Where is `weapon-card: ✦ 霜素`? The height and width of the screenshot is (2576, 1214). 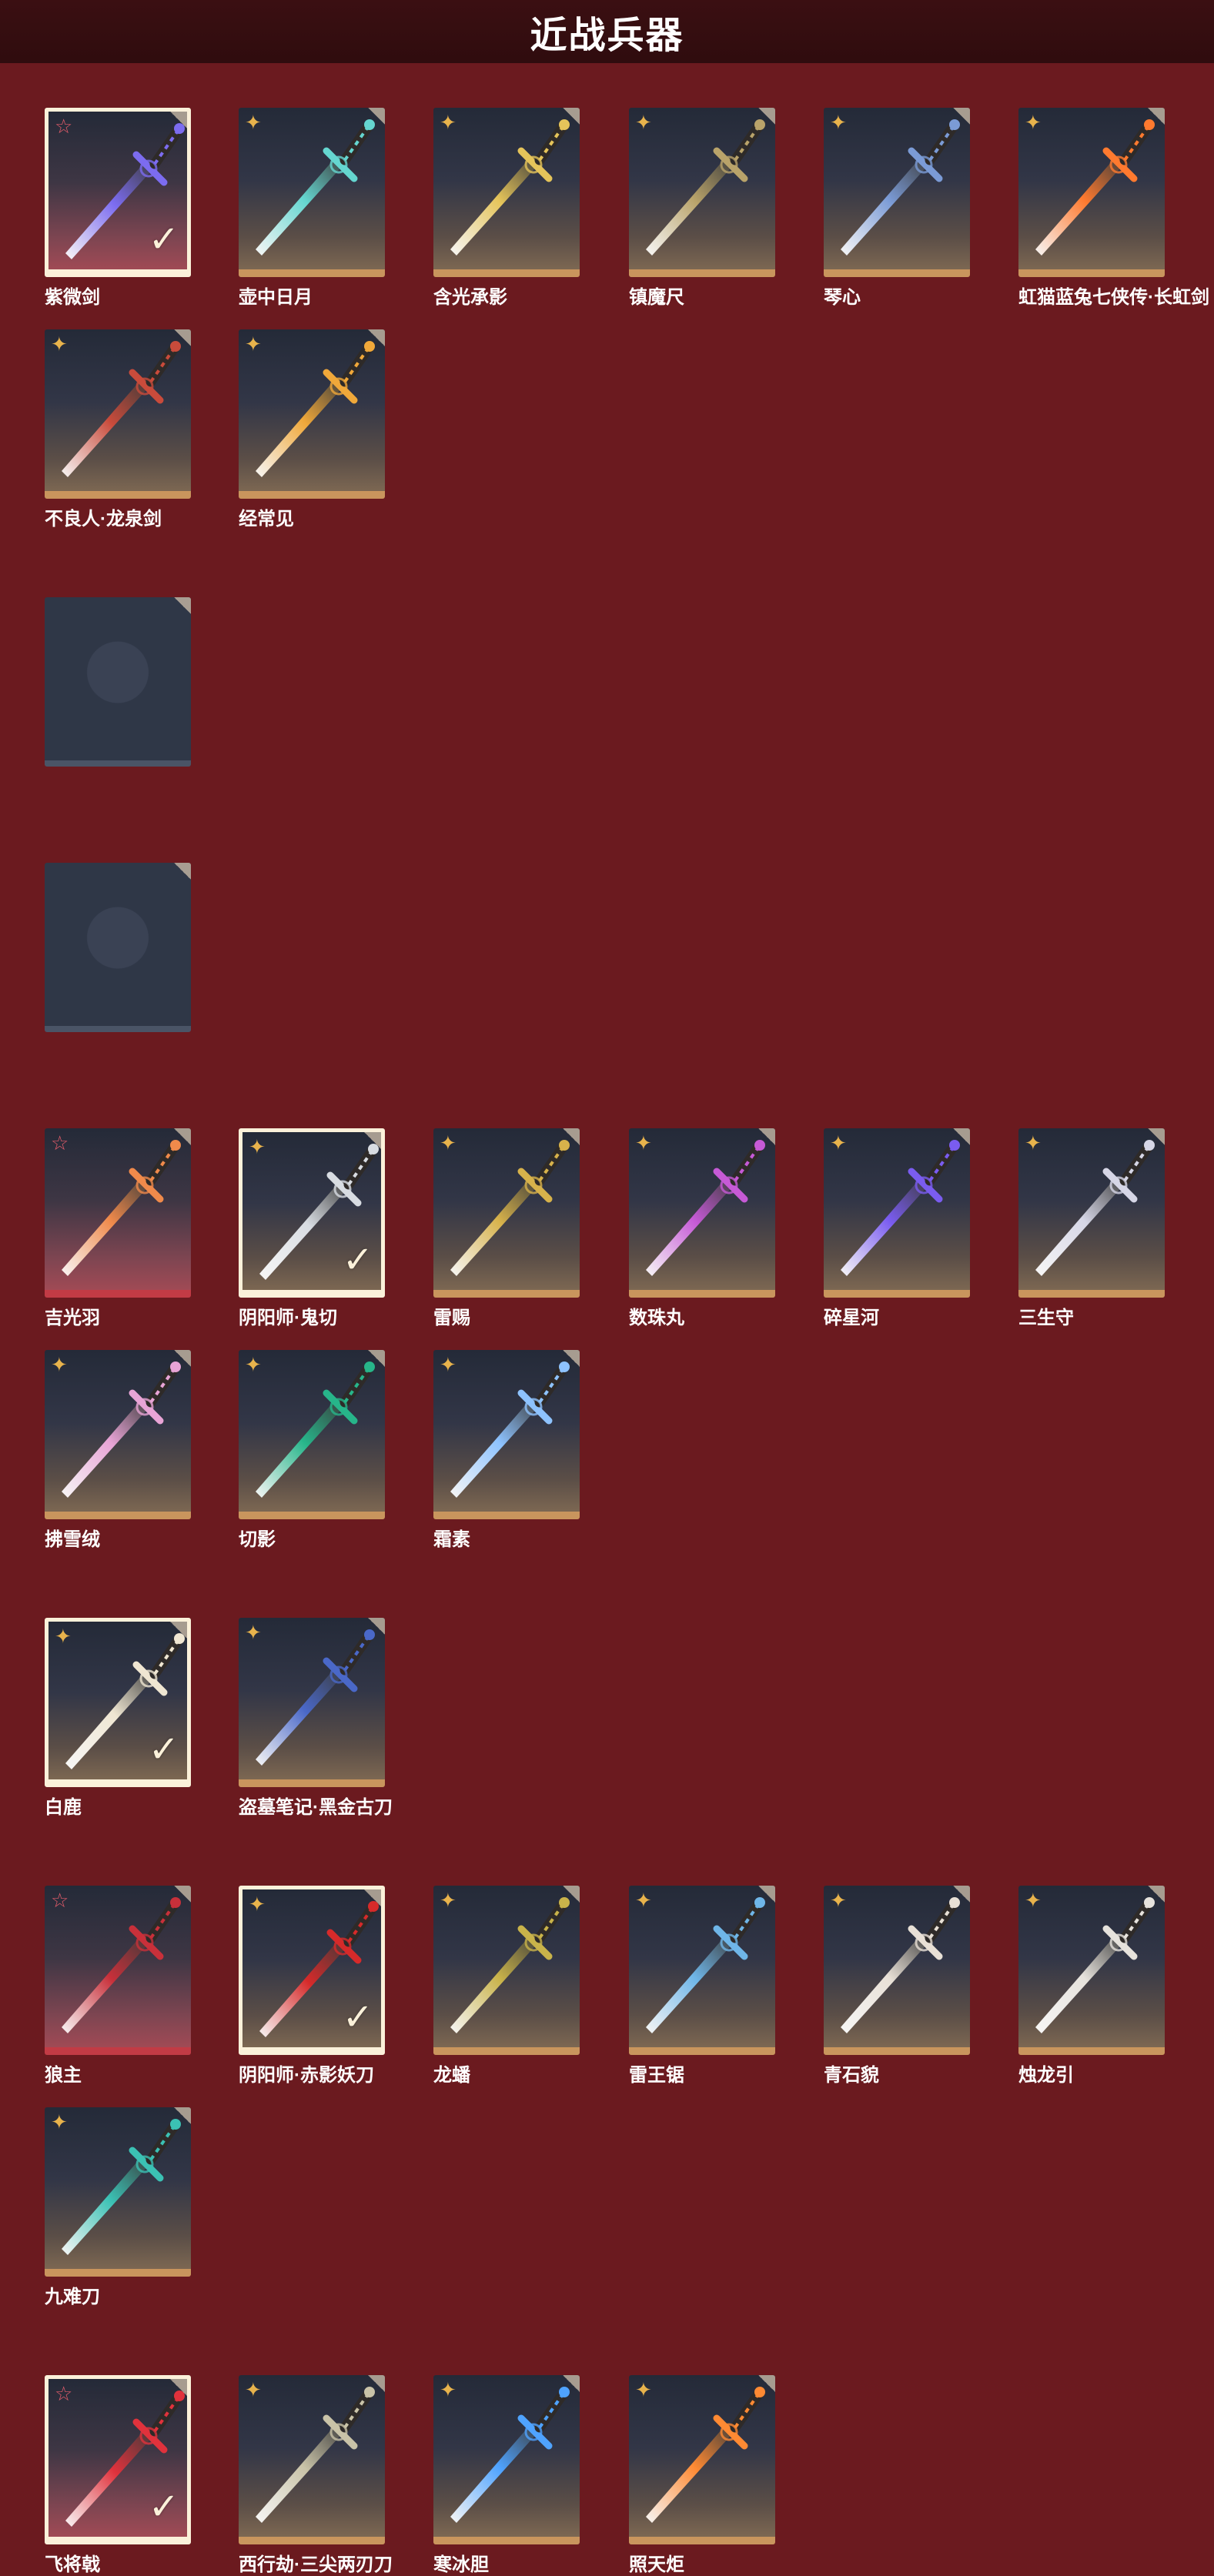
weapon-card: ✦ 霜素 is located at coordinates (507, 1450).